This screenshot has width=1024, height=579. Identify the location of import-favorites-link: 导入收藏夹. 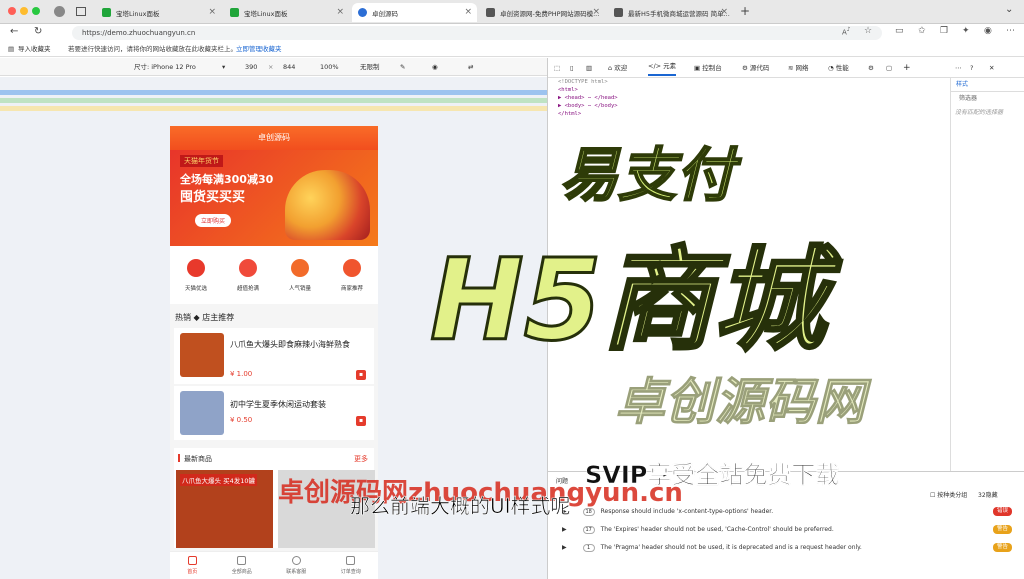
(34, 49).